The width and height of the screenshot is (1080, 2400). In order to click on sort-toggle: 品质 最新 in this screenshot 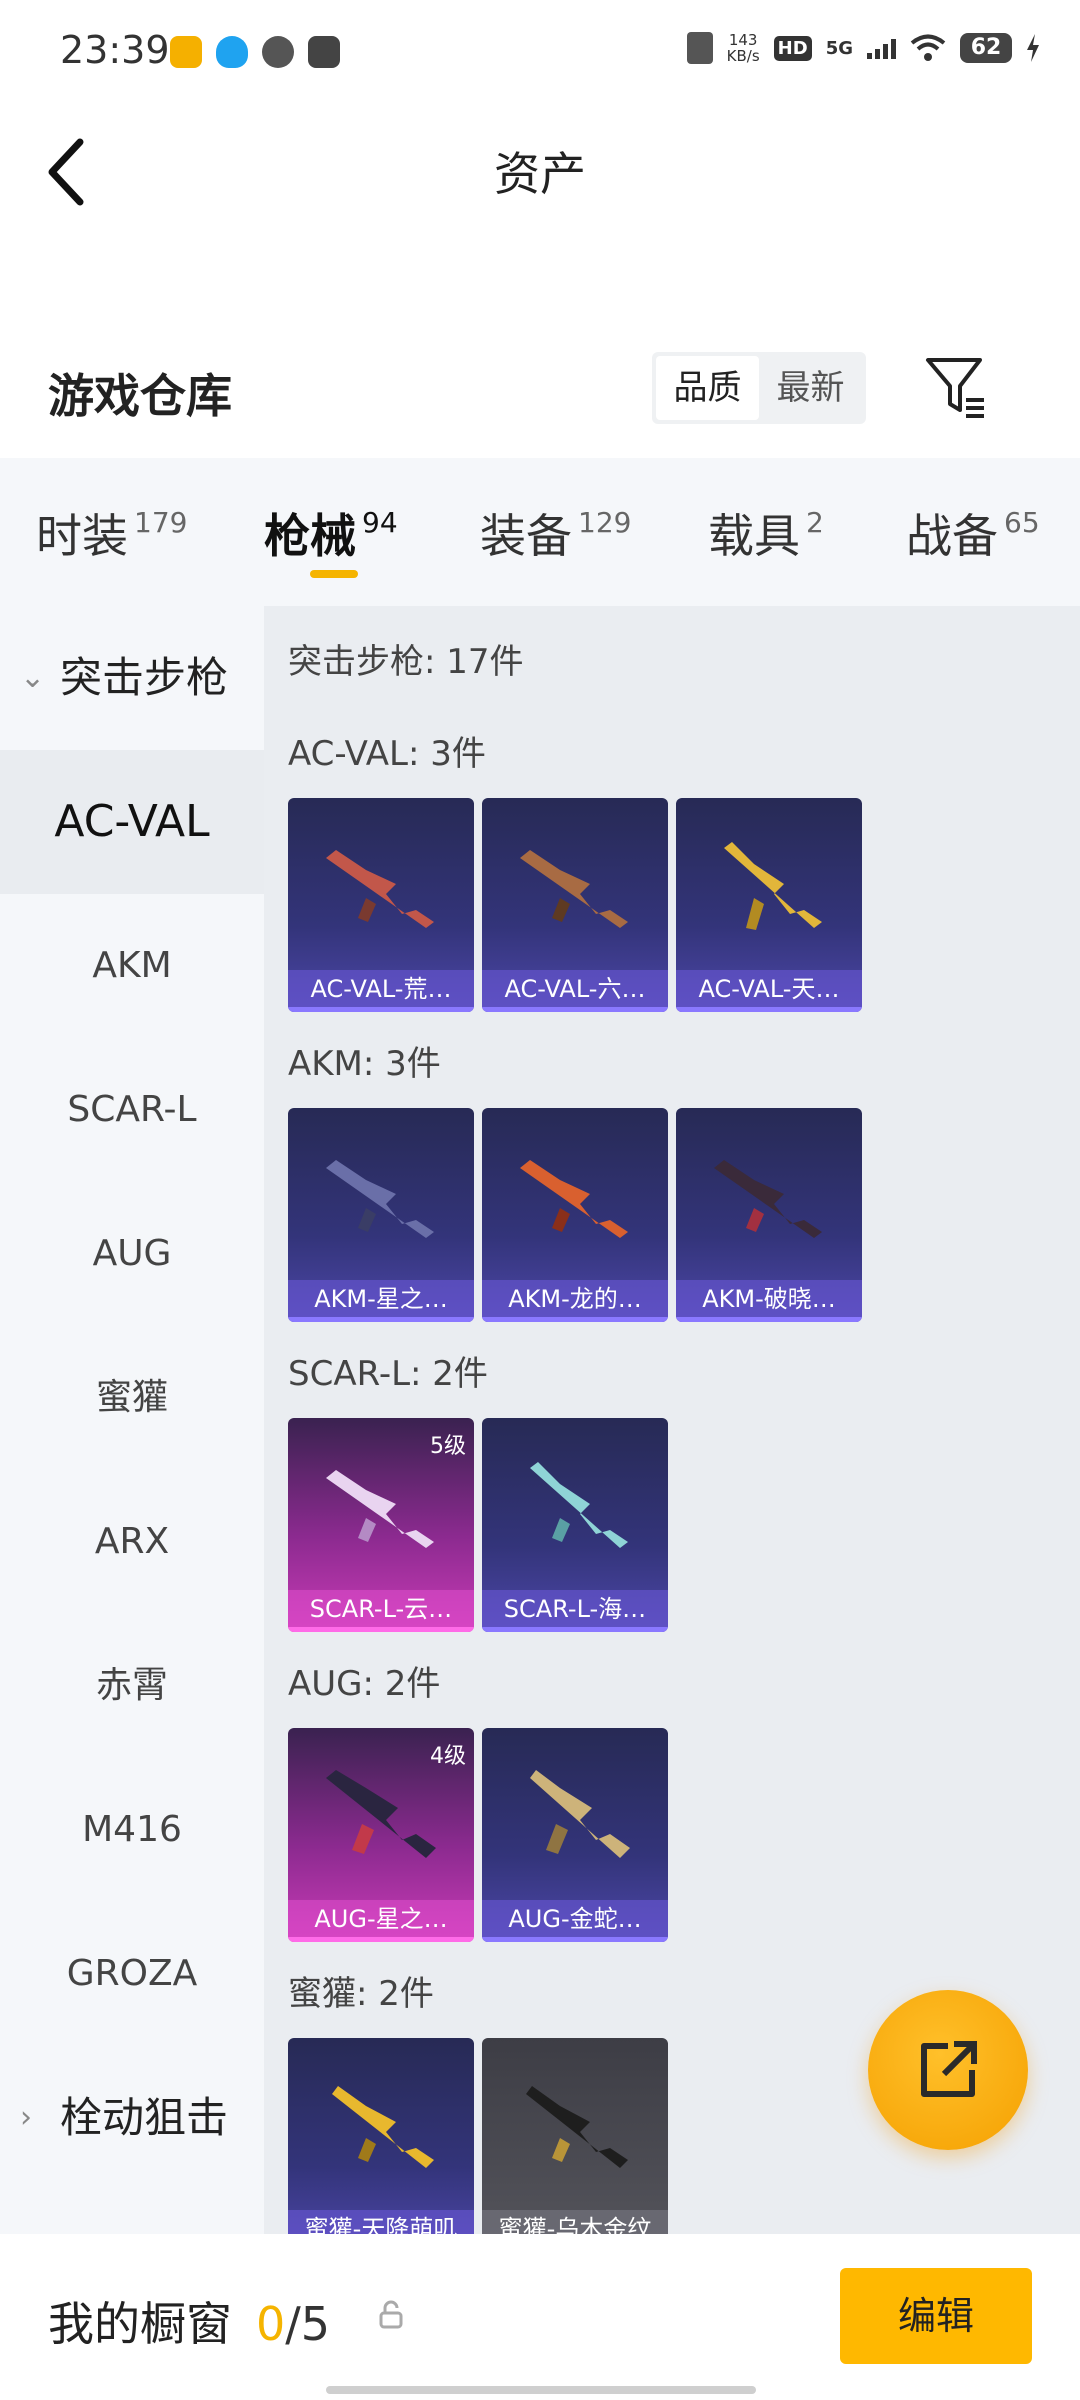, I will do `click(759, 388)`.